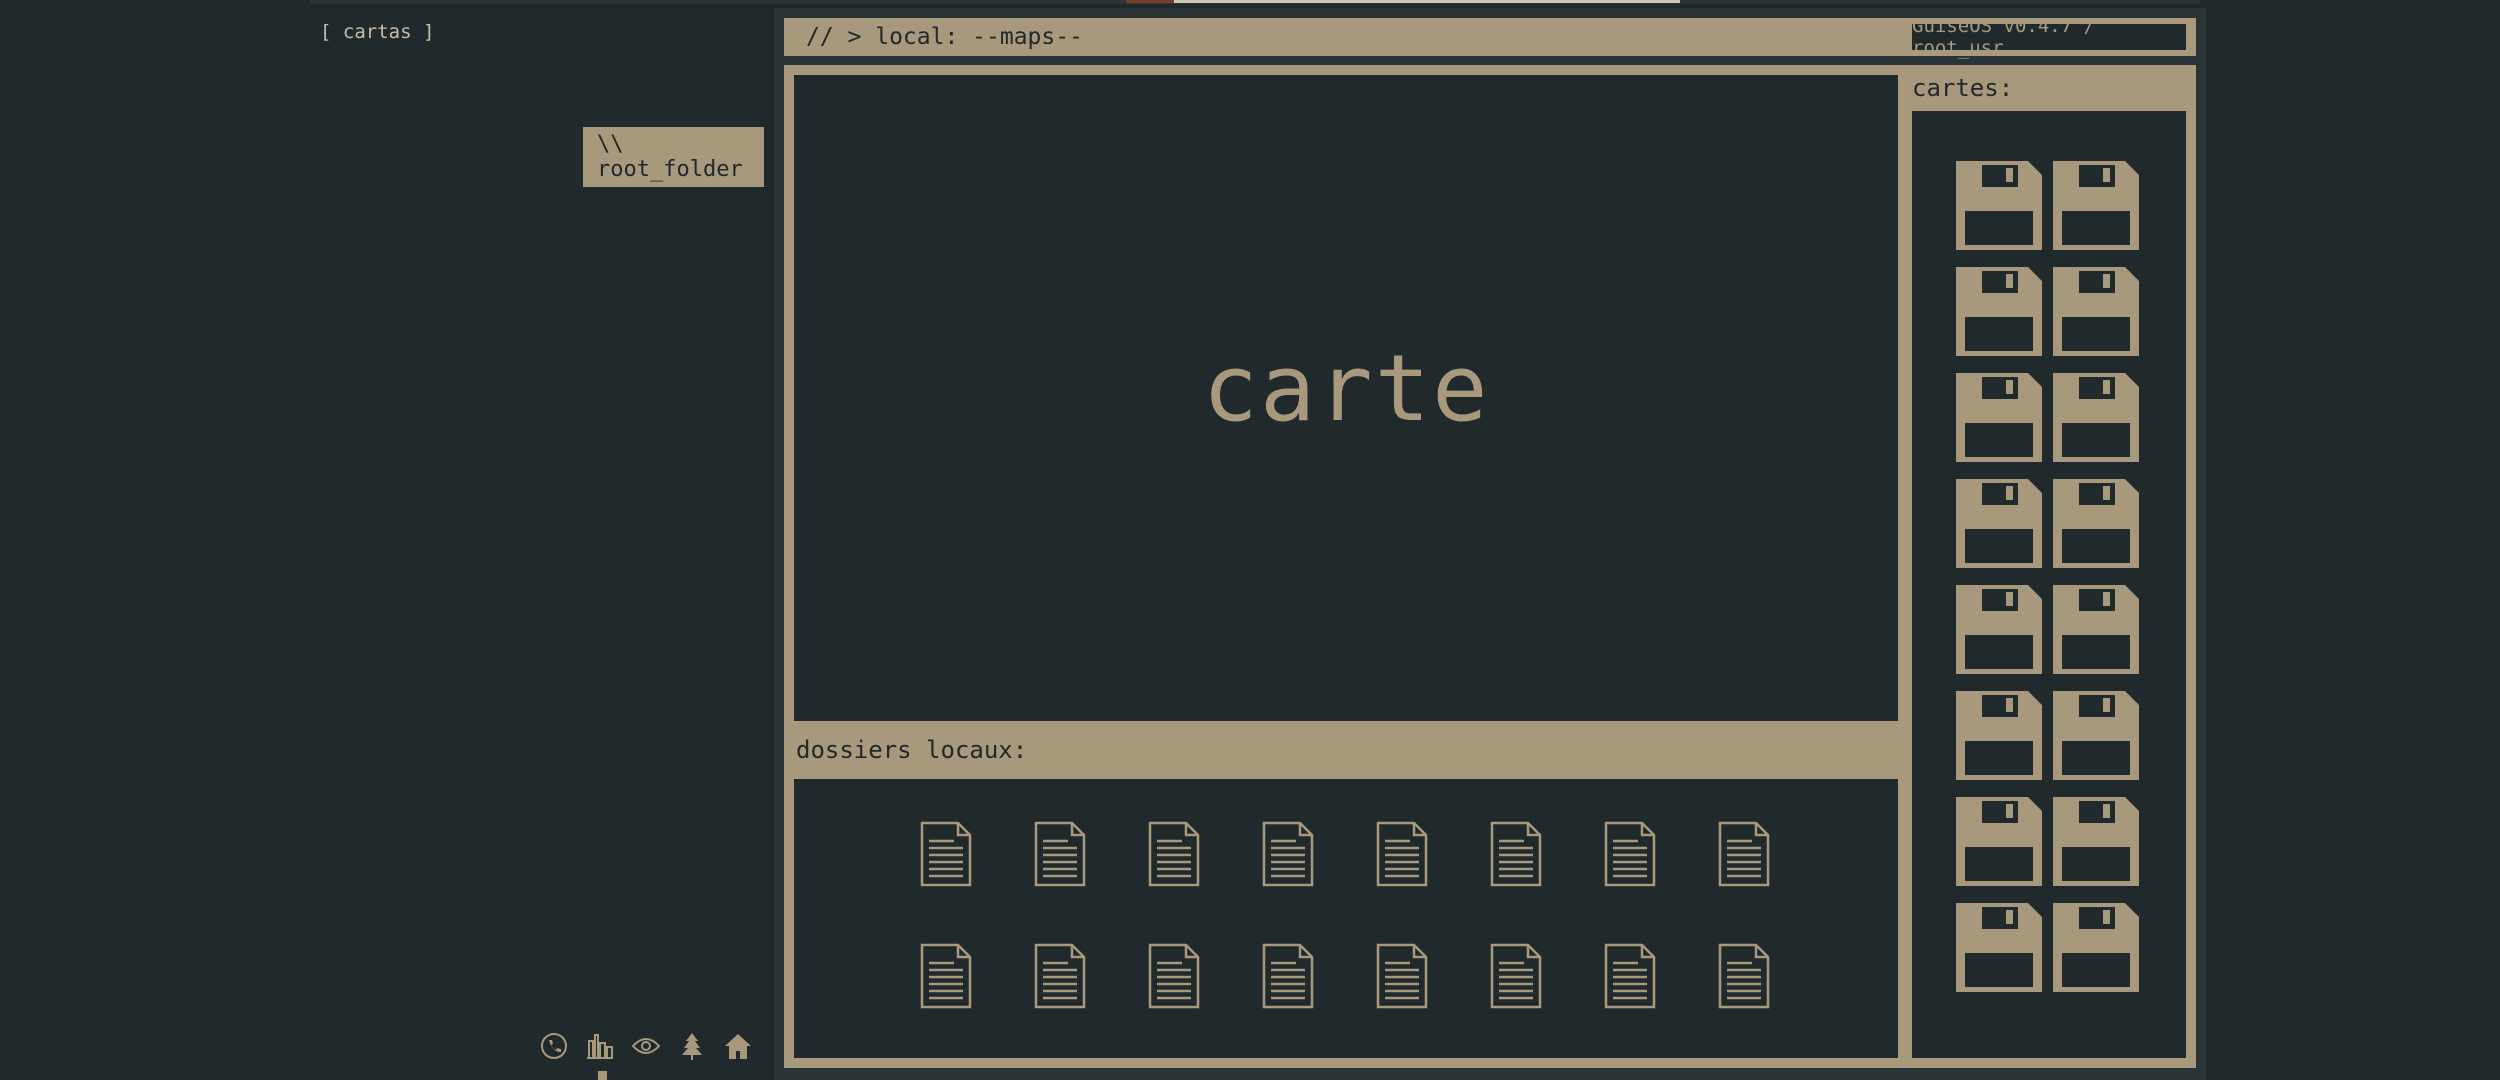 Image resolution: width=2500 pixels, height=1080 pixels. I want to click on root-folder-label: \\ root_folder, so click(670, 157).